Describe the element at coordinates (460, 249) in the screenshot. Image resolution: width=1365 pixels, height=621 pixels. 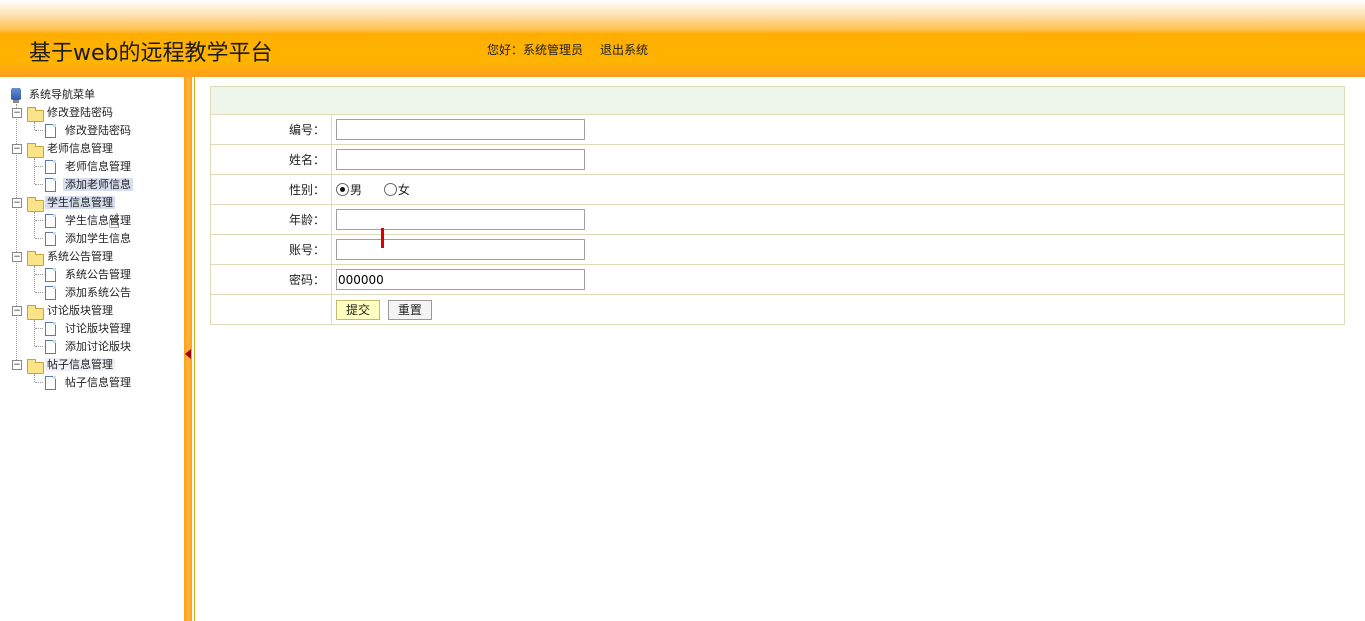
I see `account-input` at that location.